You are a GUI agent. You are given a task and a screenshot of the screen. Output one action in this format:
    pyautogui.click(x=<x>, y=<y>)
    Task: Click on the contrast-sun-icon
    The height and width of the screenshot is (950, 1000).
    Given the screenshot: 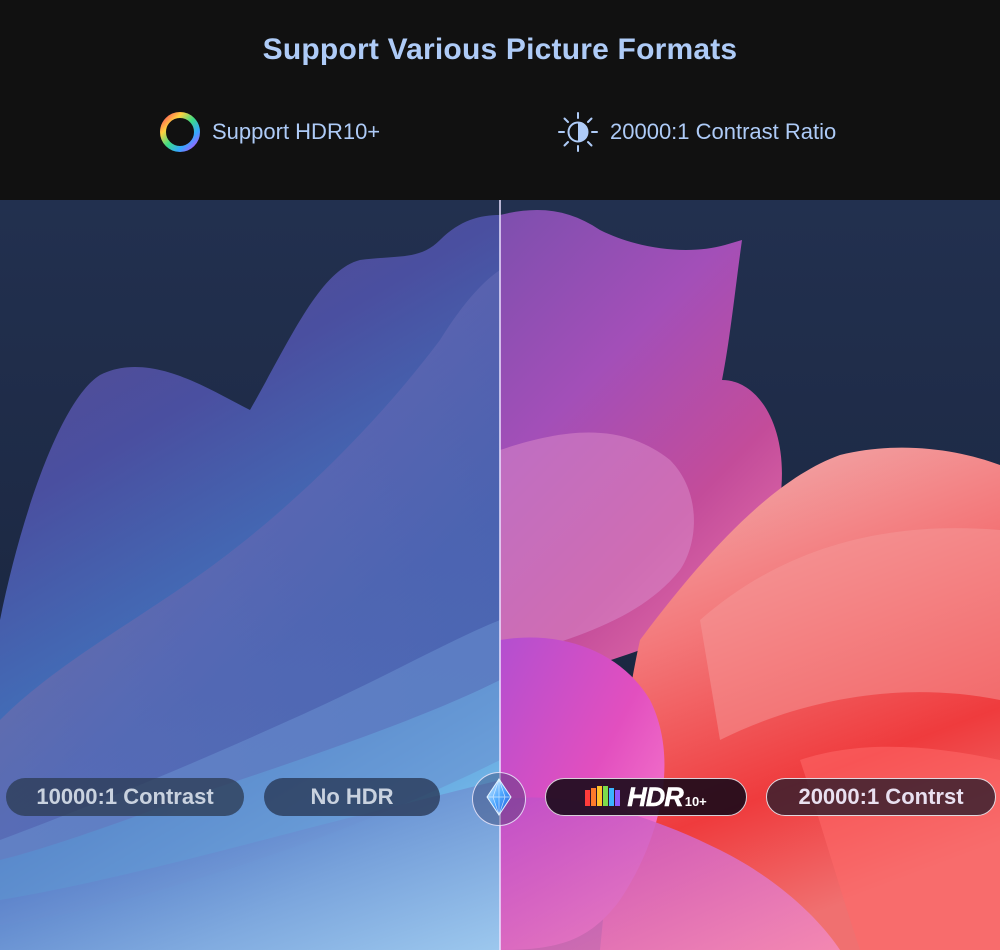 What is the action you would take?
    pyautogui.click(x=578, y=132)
    